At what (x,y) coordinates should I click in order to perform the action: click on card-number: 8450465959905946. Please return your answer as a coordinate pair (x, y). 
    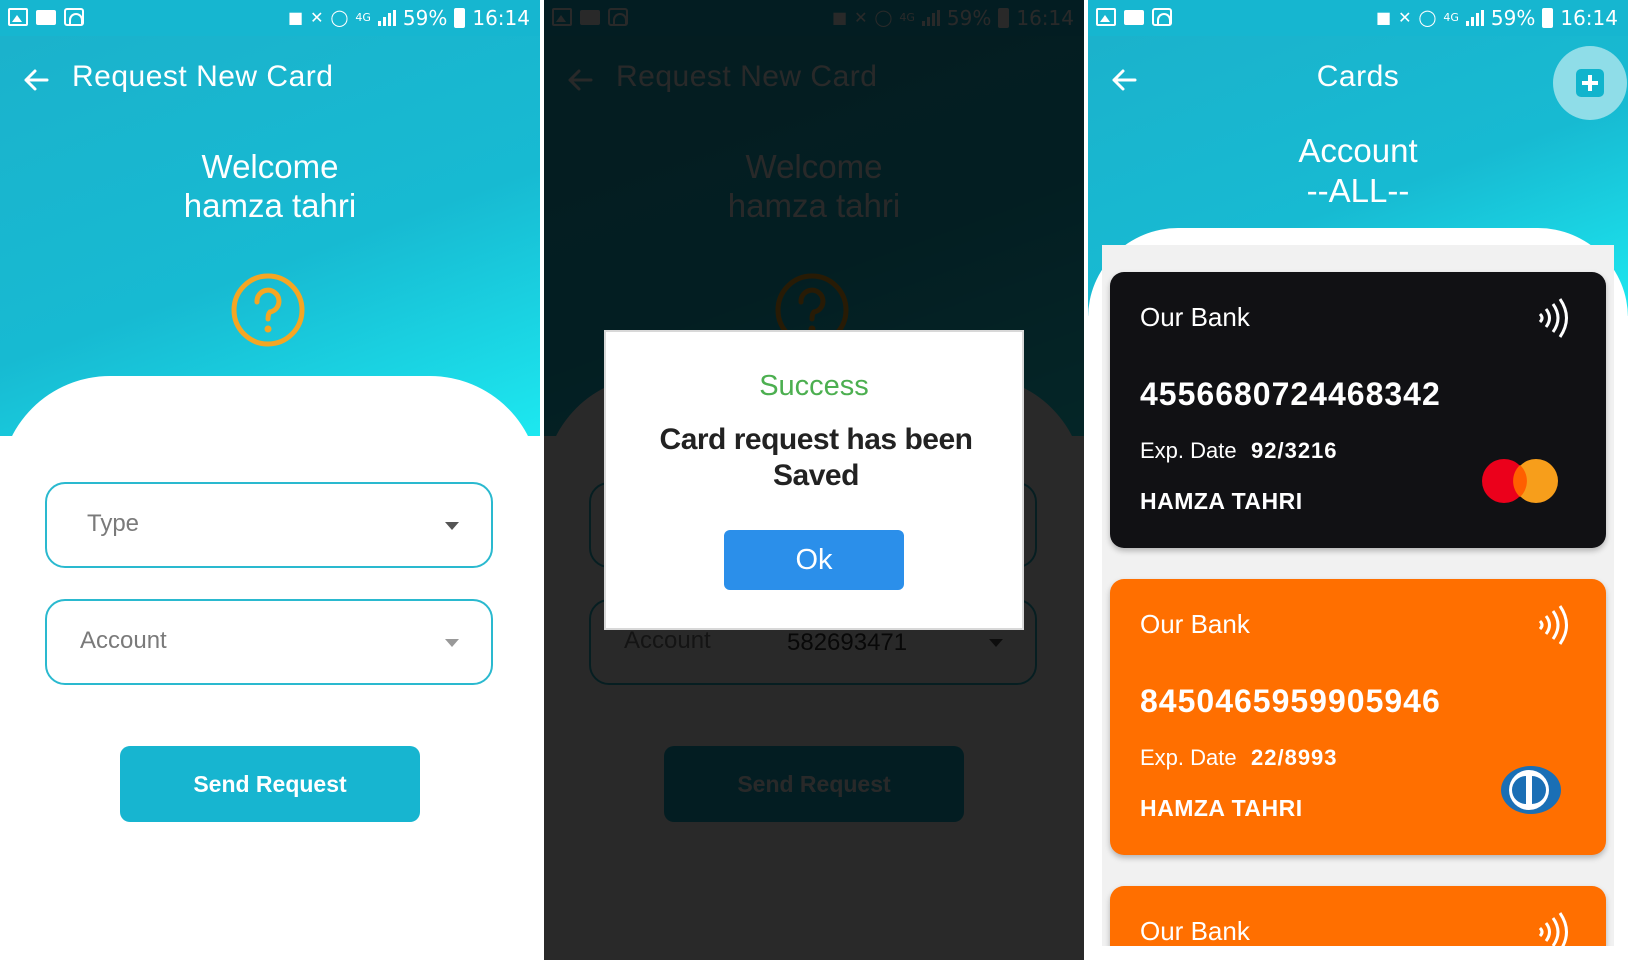
    Looking at the image, I should click on (1290, 701).